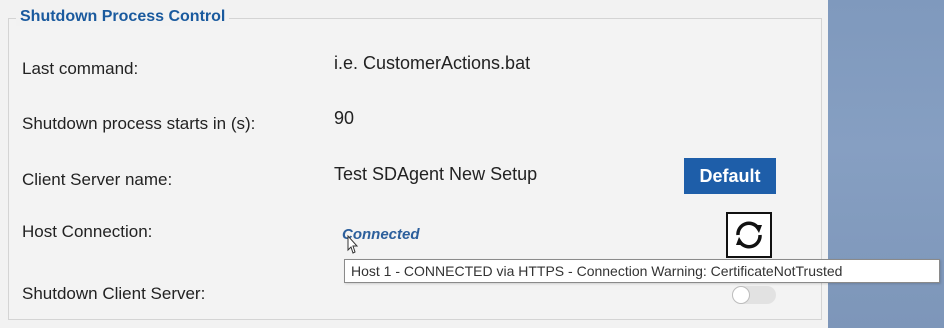 The image size is (944, 328). I want to click on group-title: Shutdown Process Control, so click(123, 17).